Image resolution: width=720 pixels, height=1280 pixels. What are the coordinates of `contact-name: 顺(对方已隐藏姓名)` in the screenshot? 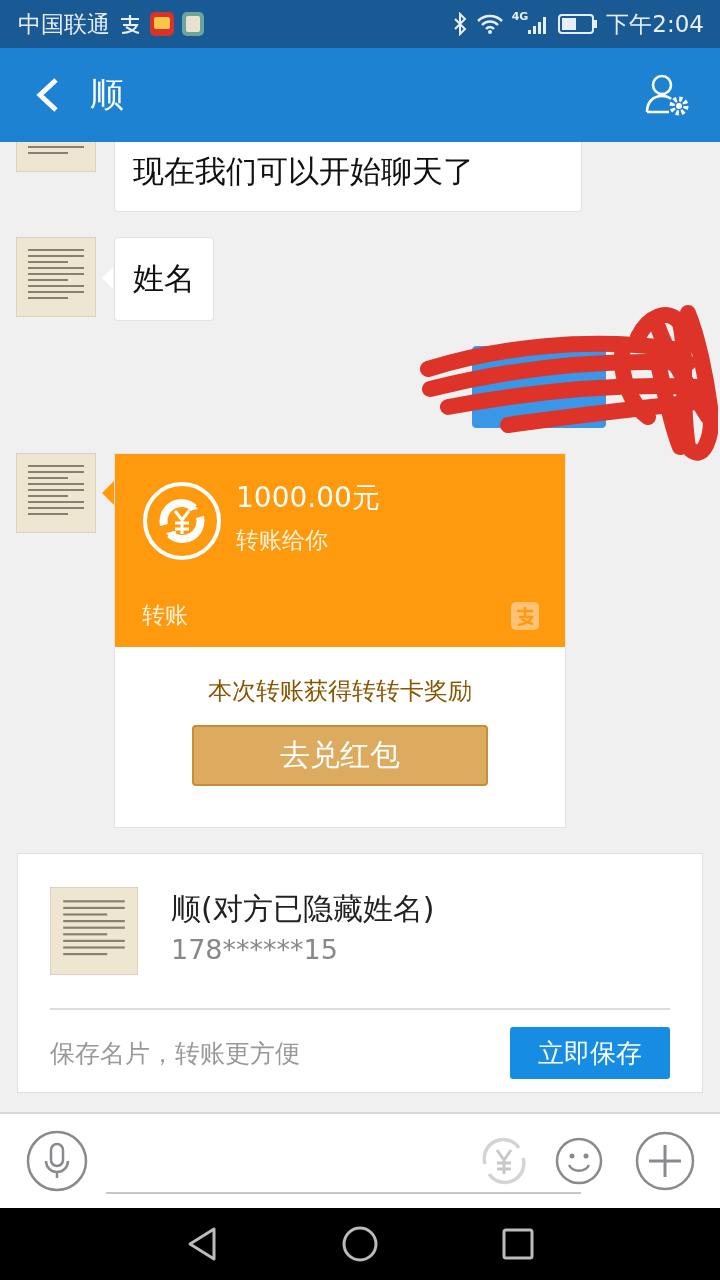 It's located at (303, 909).